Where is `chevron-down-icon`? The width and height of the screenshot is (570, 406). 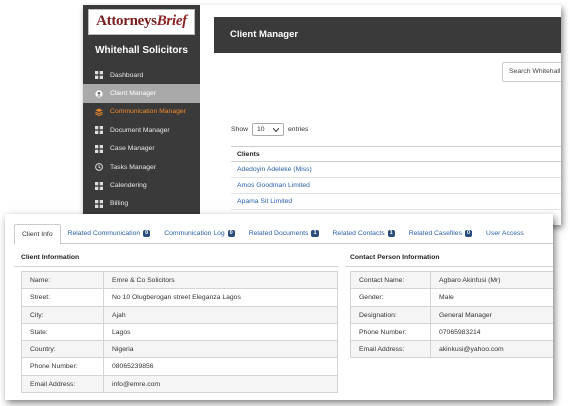
chevron-down-icon is located at coordinates (276, 129).